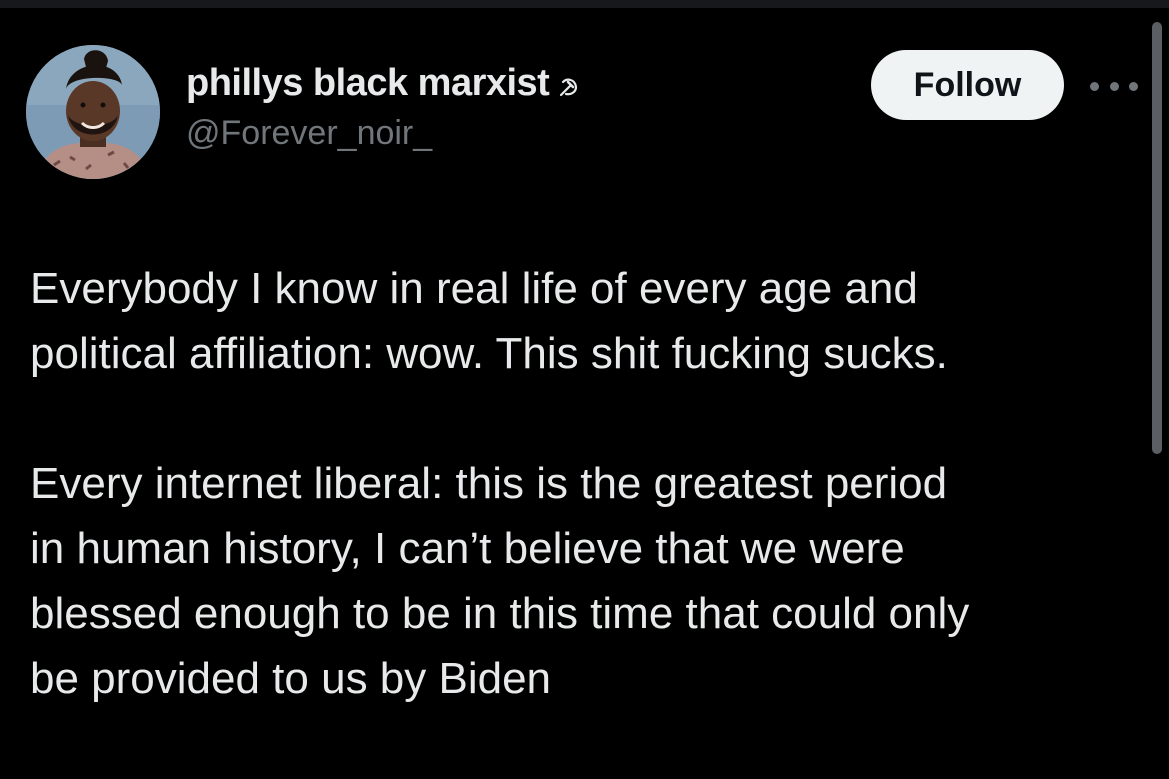 The height and width of the screenshot is (779, 1169). I want to click on hammer-and-sickle-icon, so click(569, 87).